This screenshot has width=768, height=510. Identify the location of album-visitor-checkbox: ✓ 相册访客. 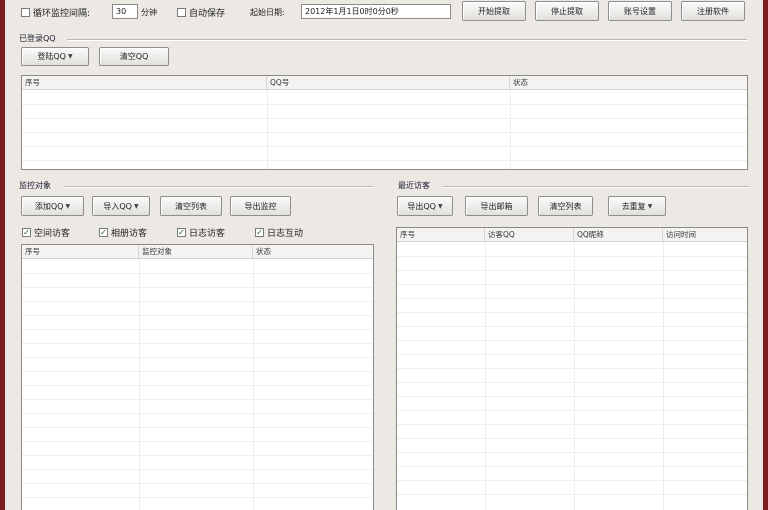
(123, 232).